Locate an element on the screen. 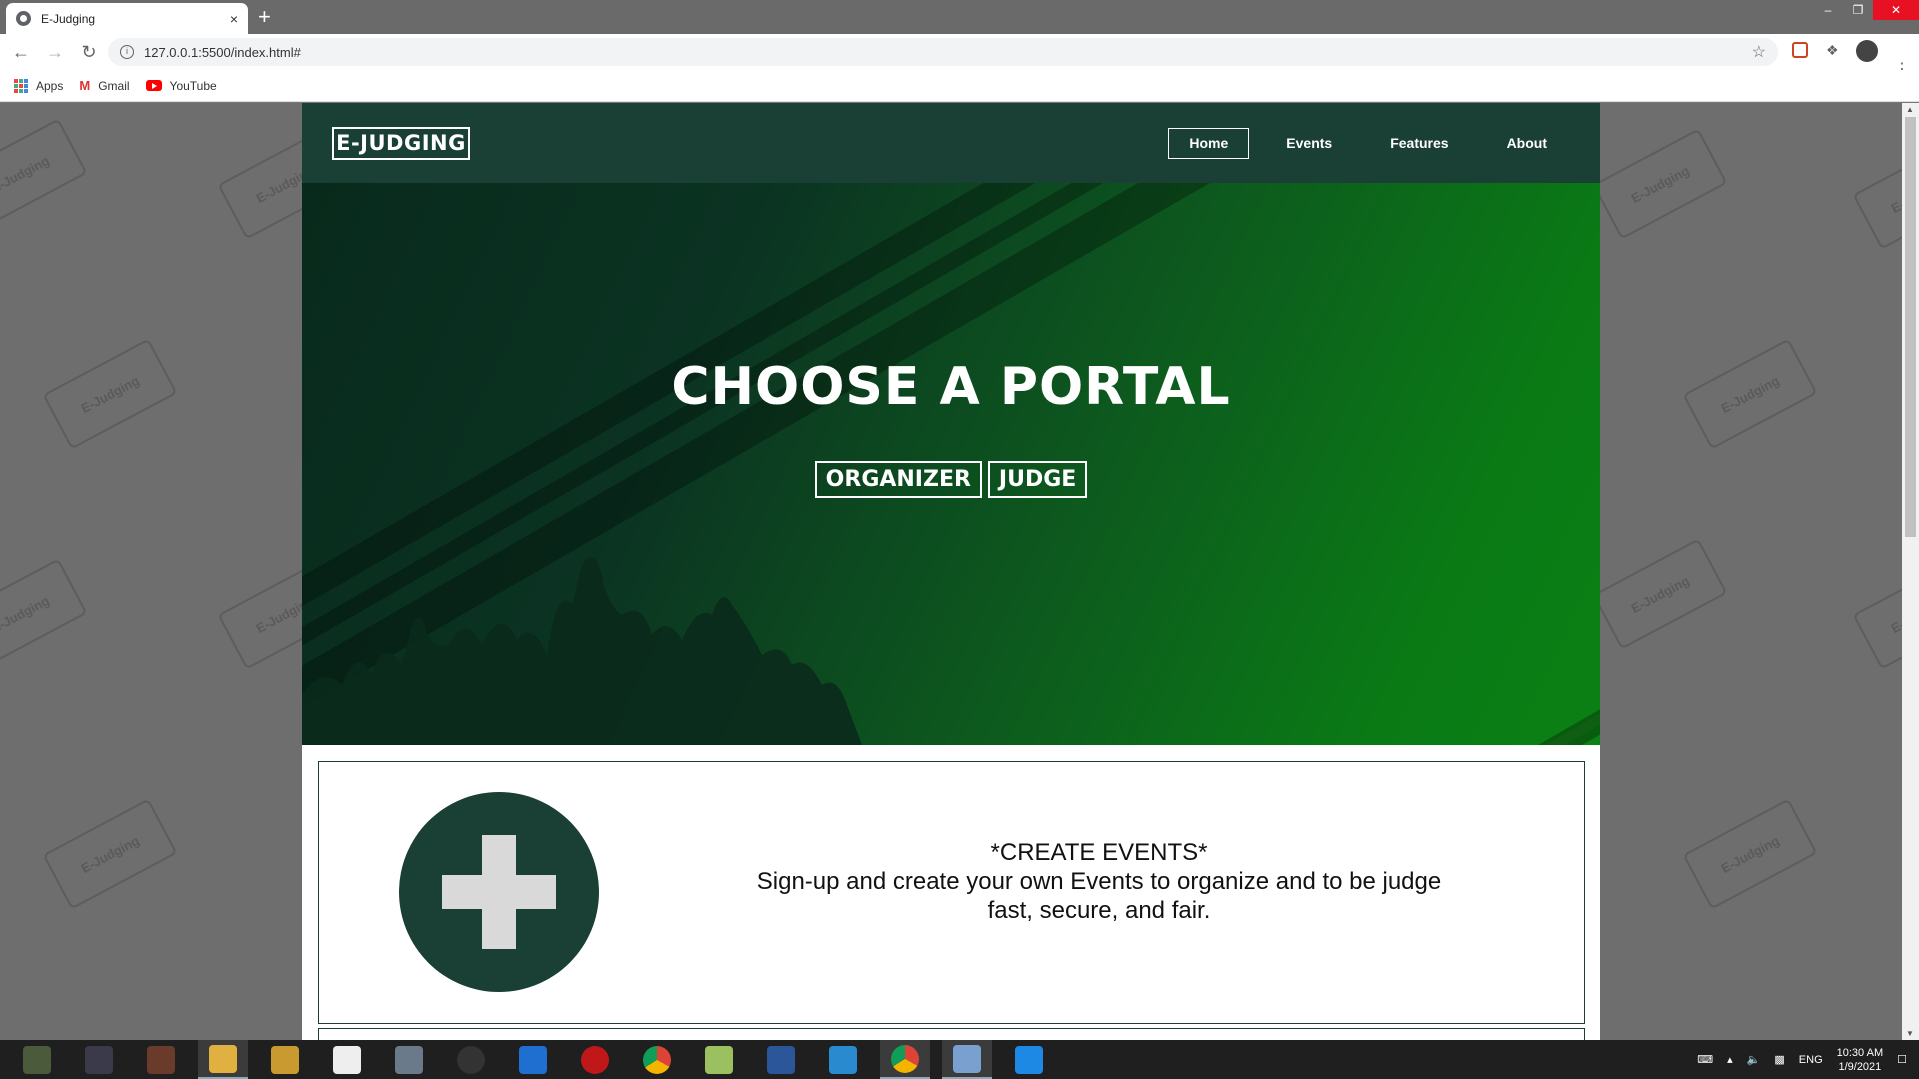 The height and width of the screenshot is (1079, 1919). bookmark-youtube: YouTube is located at coordinates (181, 85).